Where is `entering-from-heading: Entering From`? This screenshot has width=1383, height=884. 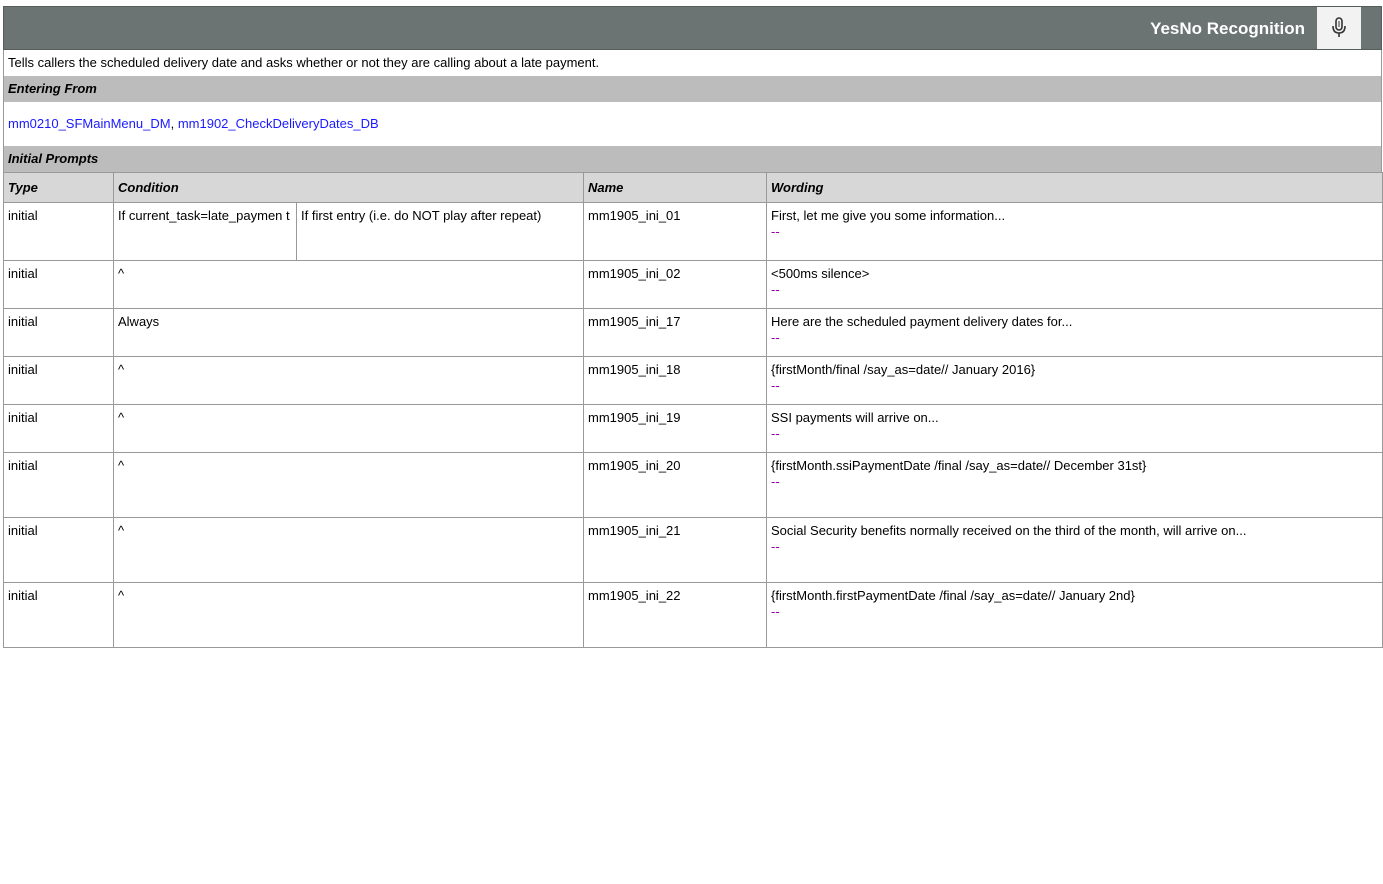
entering-from-heading: Entering From is located at coordinates (692, 89).